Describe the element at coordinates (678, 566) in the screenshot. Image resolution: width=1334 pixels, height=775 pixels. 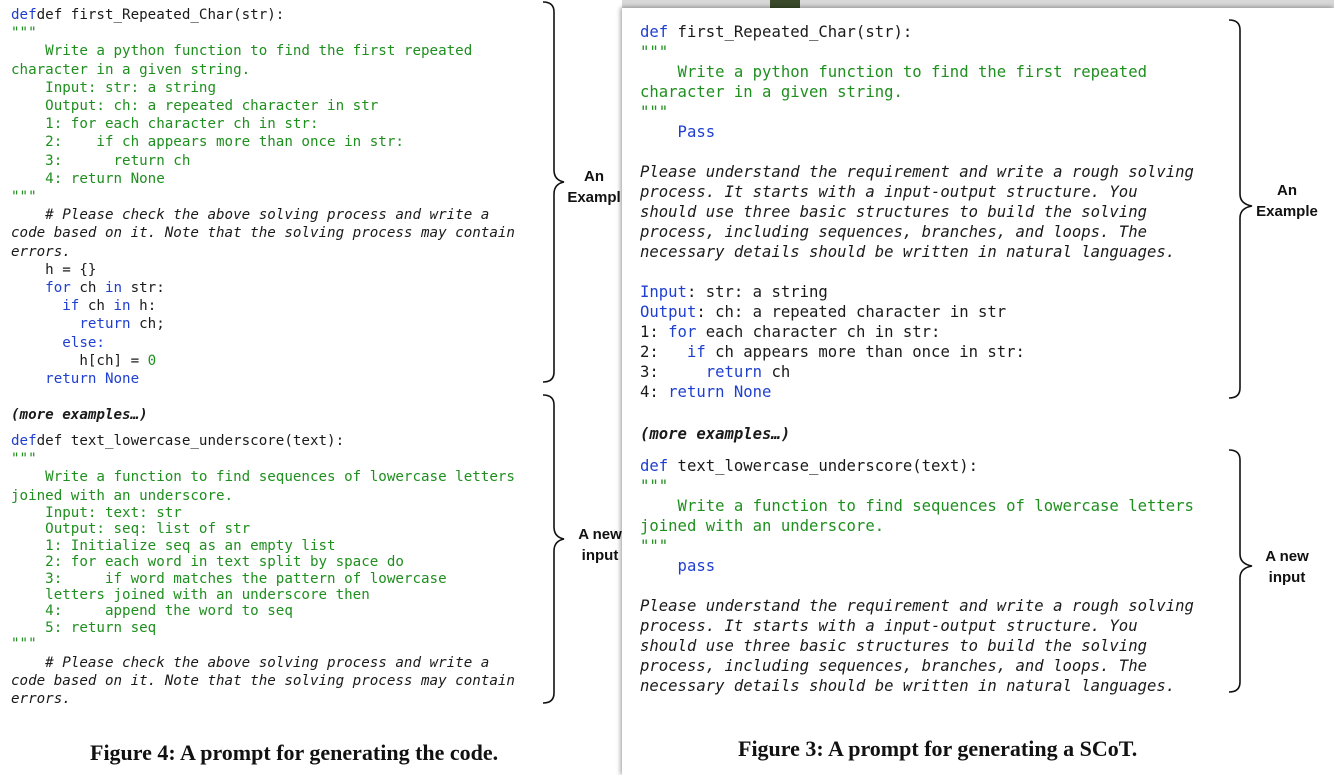
I see `pass-keyword: pass` at that location.